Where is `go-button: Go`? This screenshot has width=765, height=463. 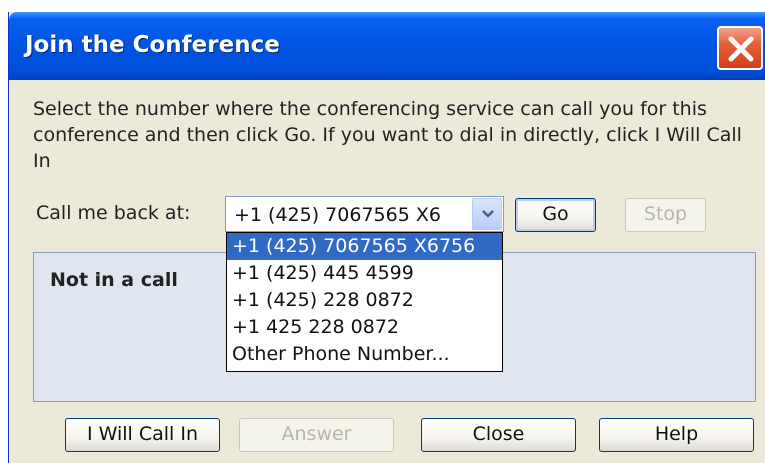 go-button: Go is located at coordinates (555, 215).